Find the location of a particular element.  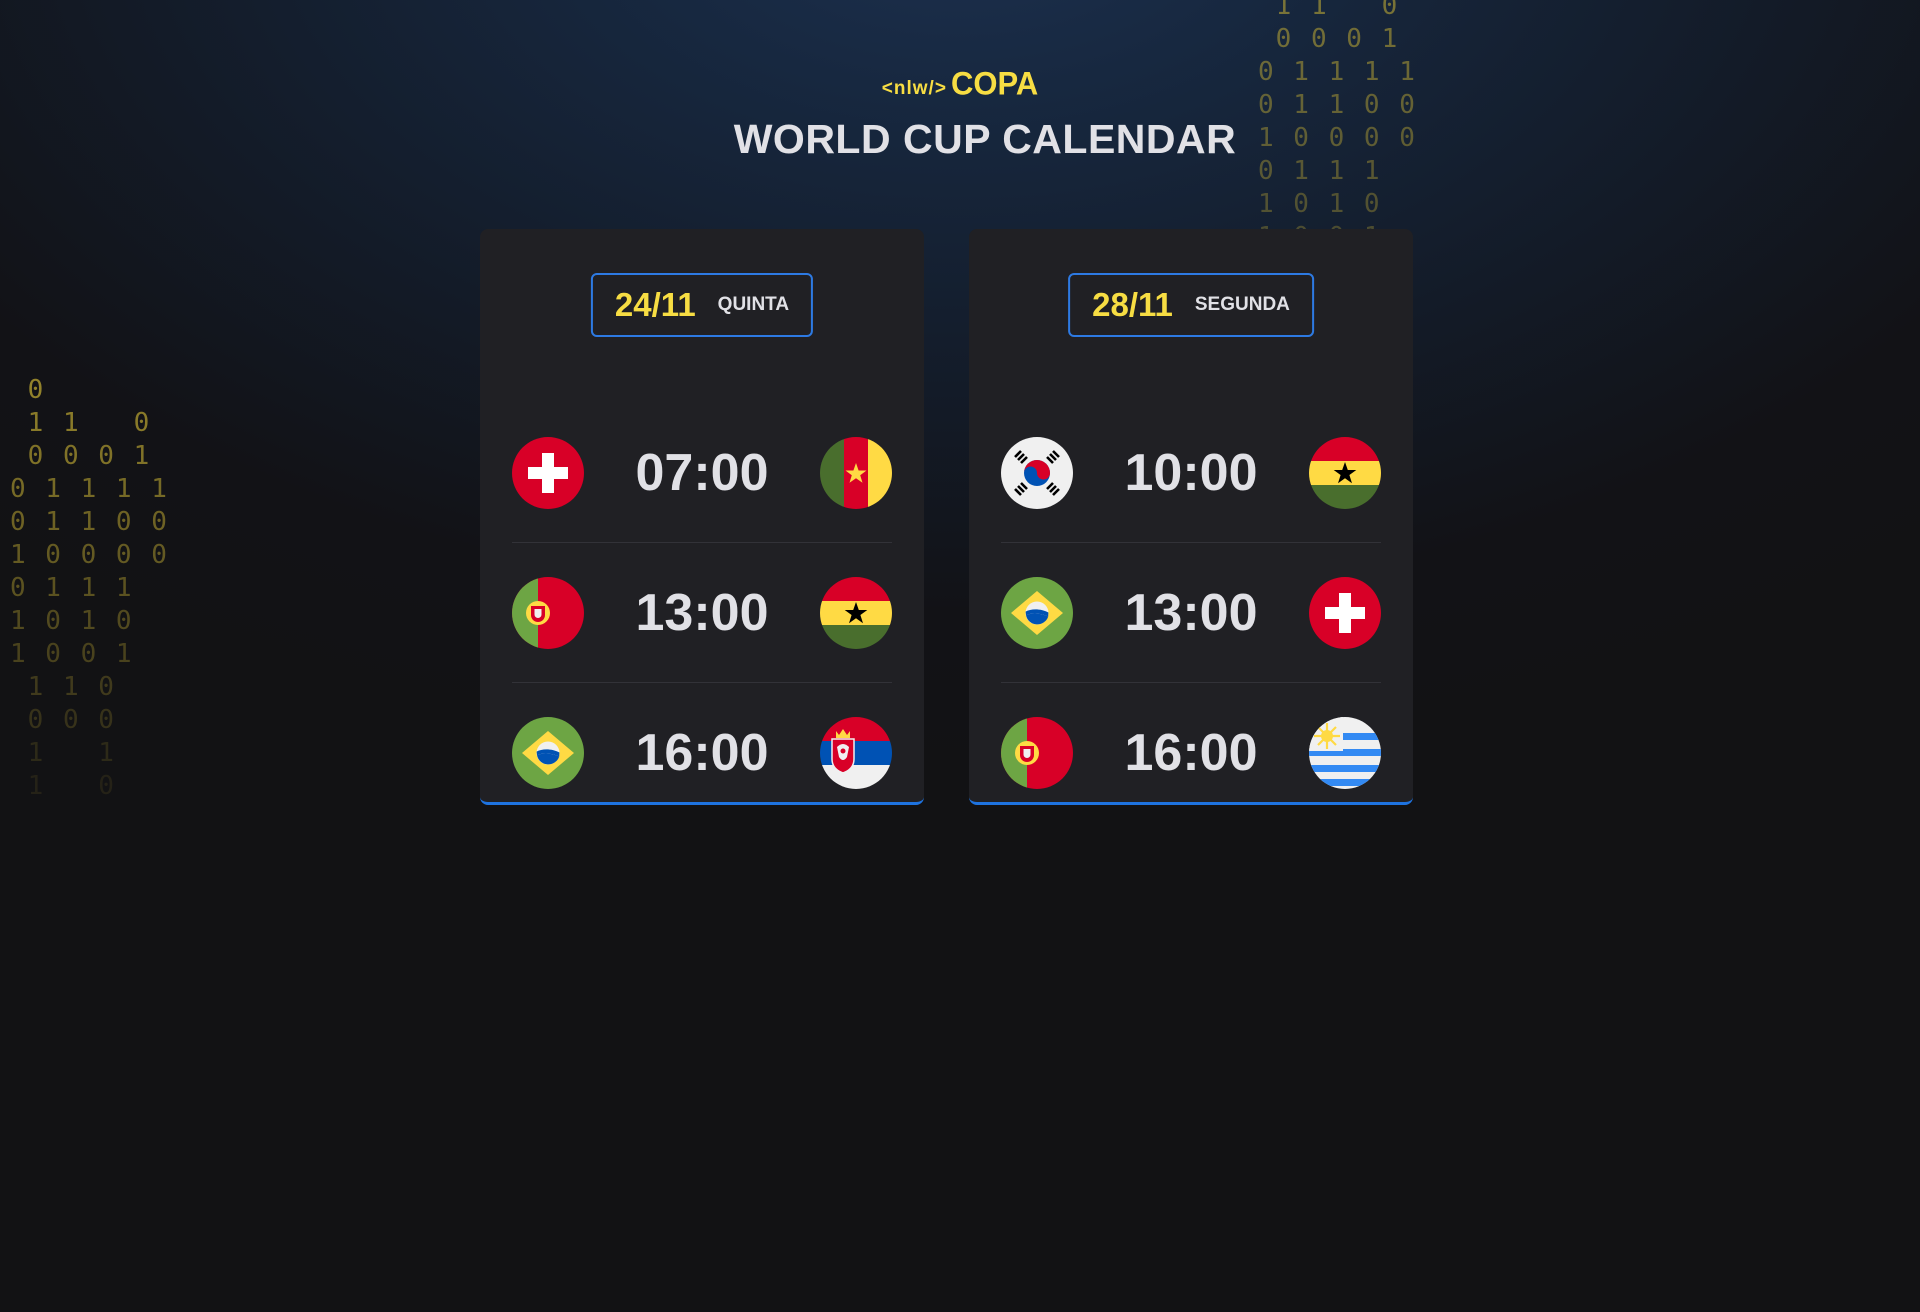

match-day-card: 28/11 SEGUNDA 10:00 13:00 16:00 is located at coordinates (1191, 517).